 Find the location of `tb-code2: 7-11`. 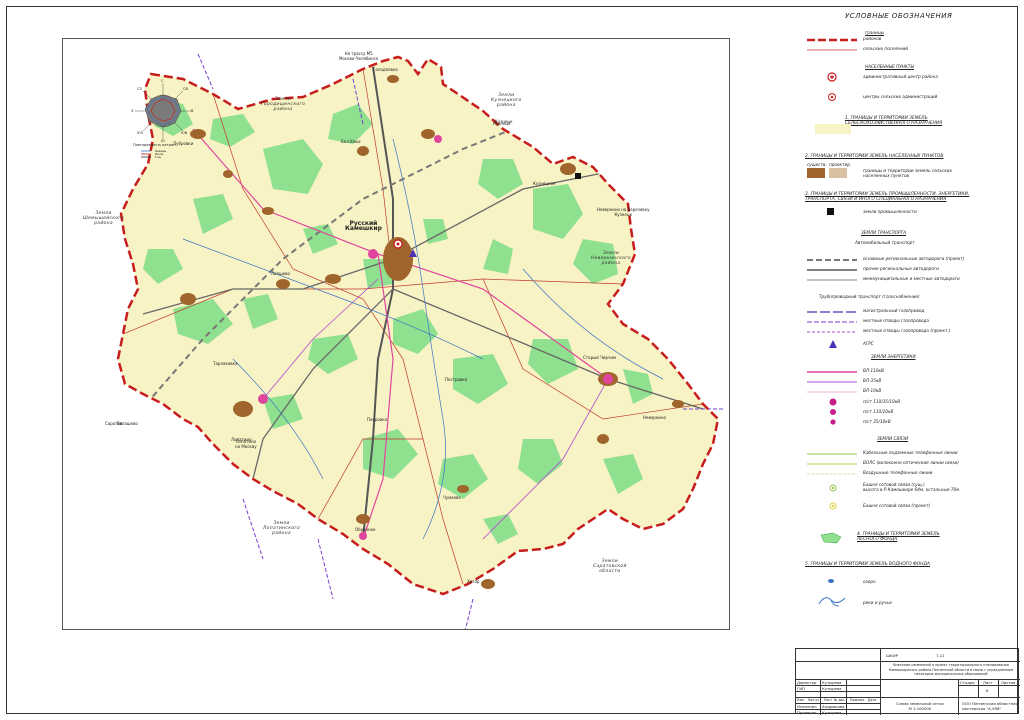

tb-code2: 7-11 is located at coordinates (940, 655).